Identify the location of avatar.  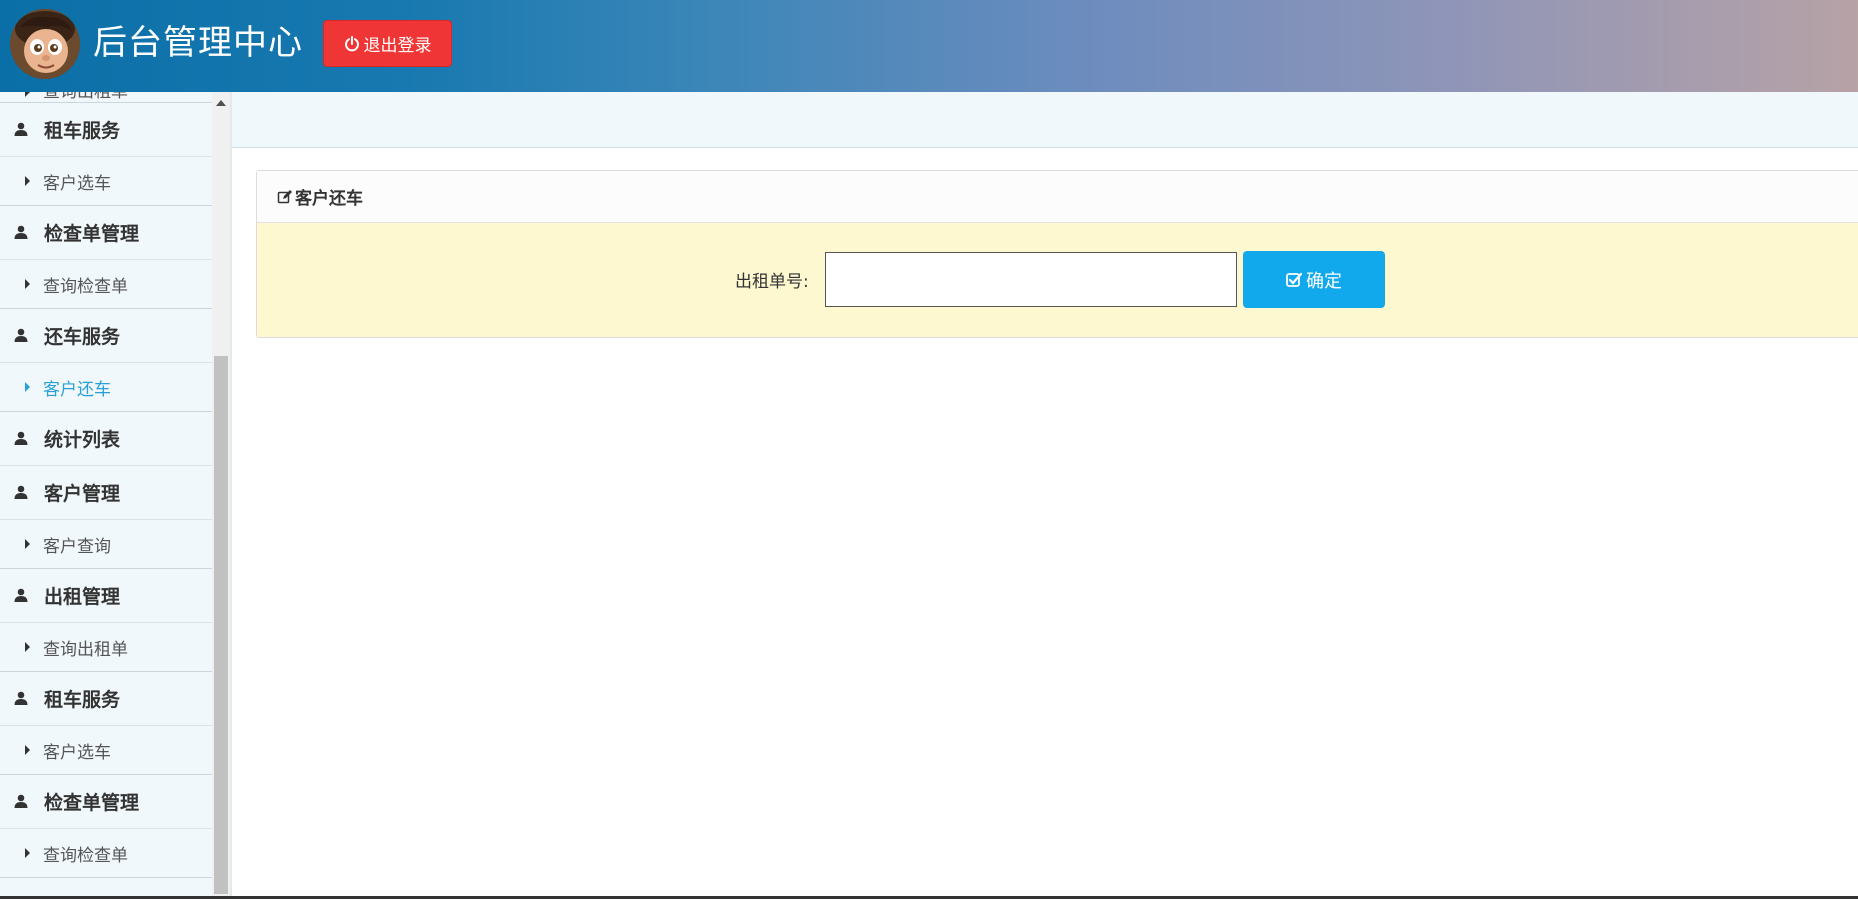
(45, 44).